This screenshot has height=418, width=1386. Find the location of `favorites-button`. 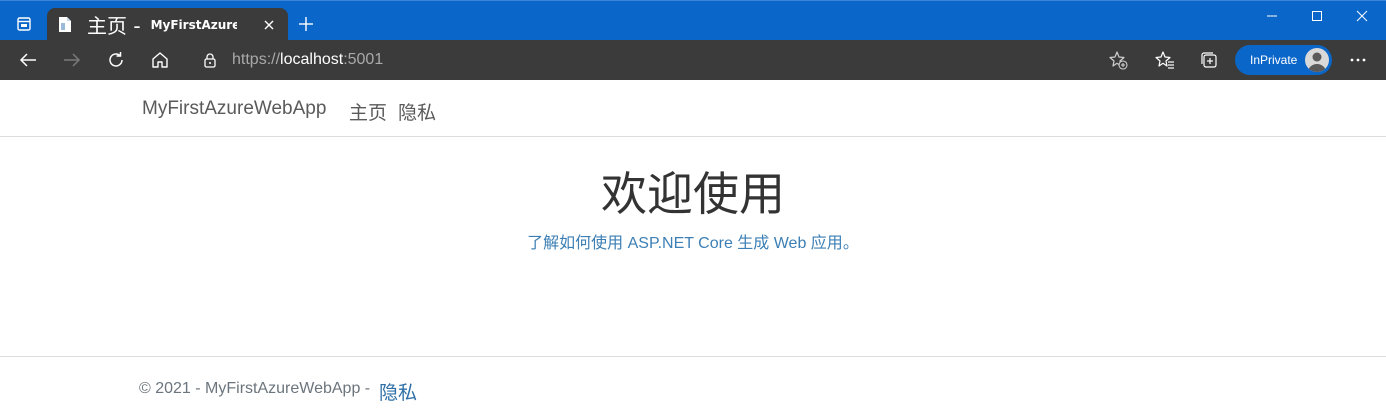

favorites-button is located at coordinates (1165, 60).